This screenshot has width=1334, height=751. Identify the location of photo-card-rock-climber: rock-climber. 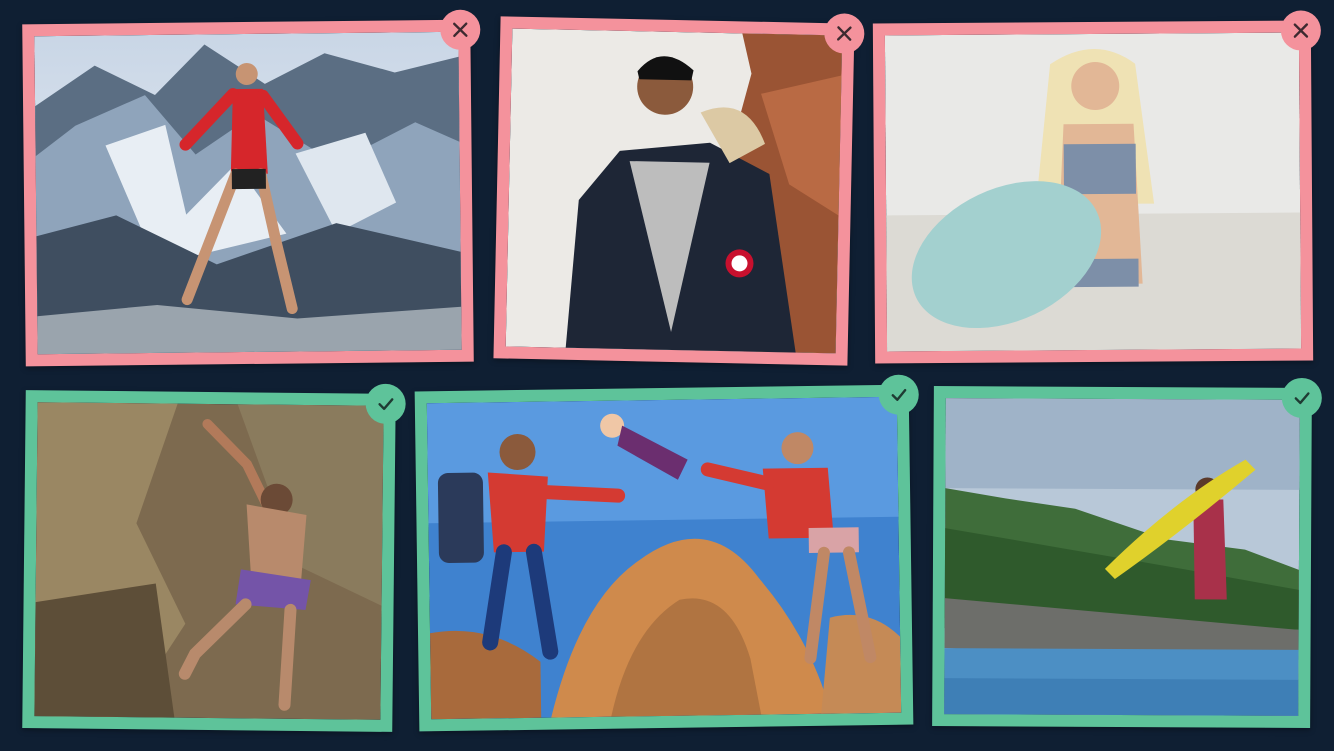
(214, 557).